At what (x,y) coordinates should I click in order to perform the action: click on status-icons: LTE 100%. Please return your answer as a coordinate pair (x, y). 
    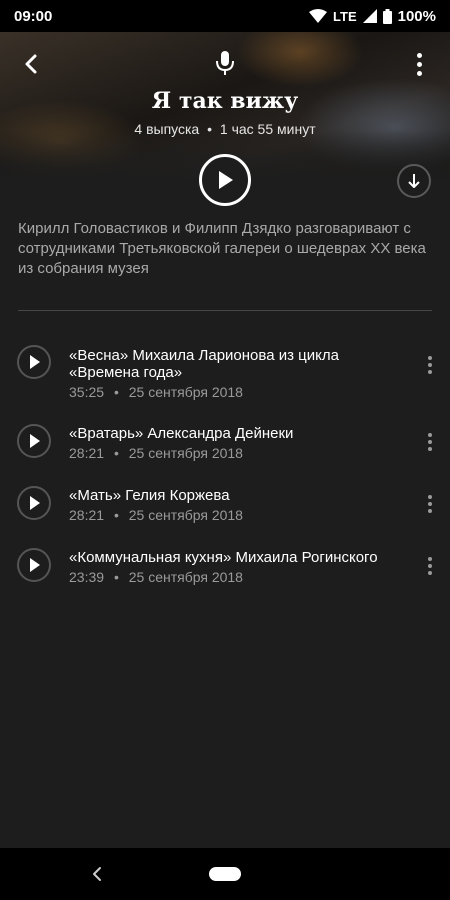
    Looking at the image, I should click on (372, 16).